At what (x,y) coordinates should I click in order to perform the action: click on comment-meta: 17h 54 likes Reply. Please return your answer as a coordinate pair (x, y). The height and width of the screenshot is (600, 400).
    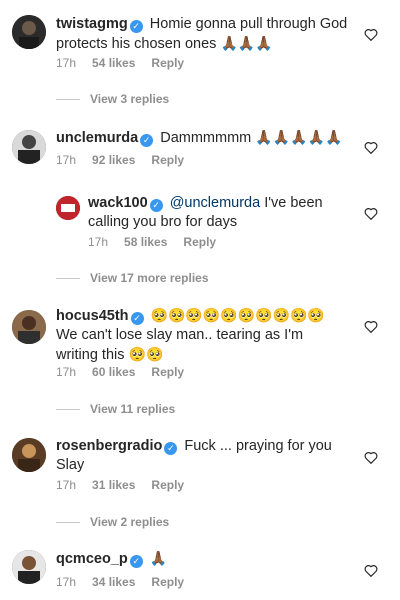
    Looking at the image, I should click on (128, 63).